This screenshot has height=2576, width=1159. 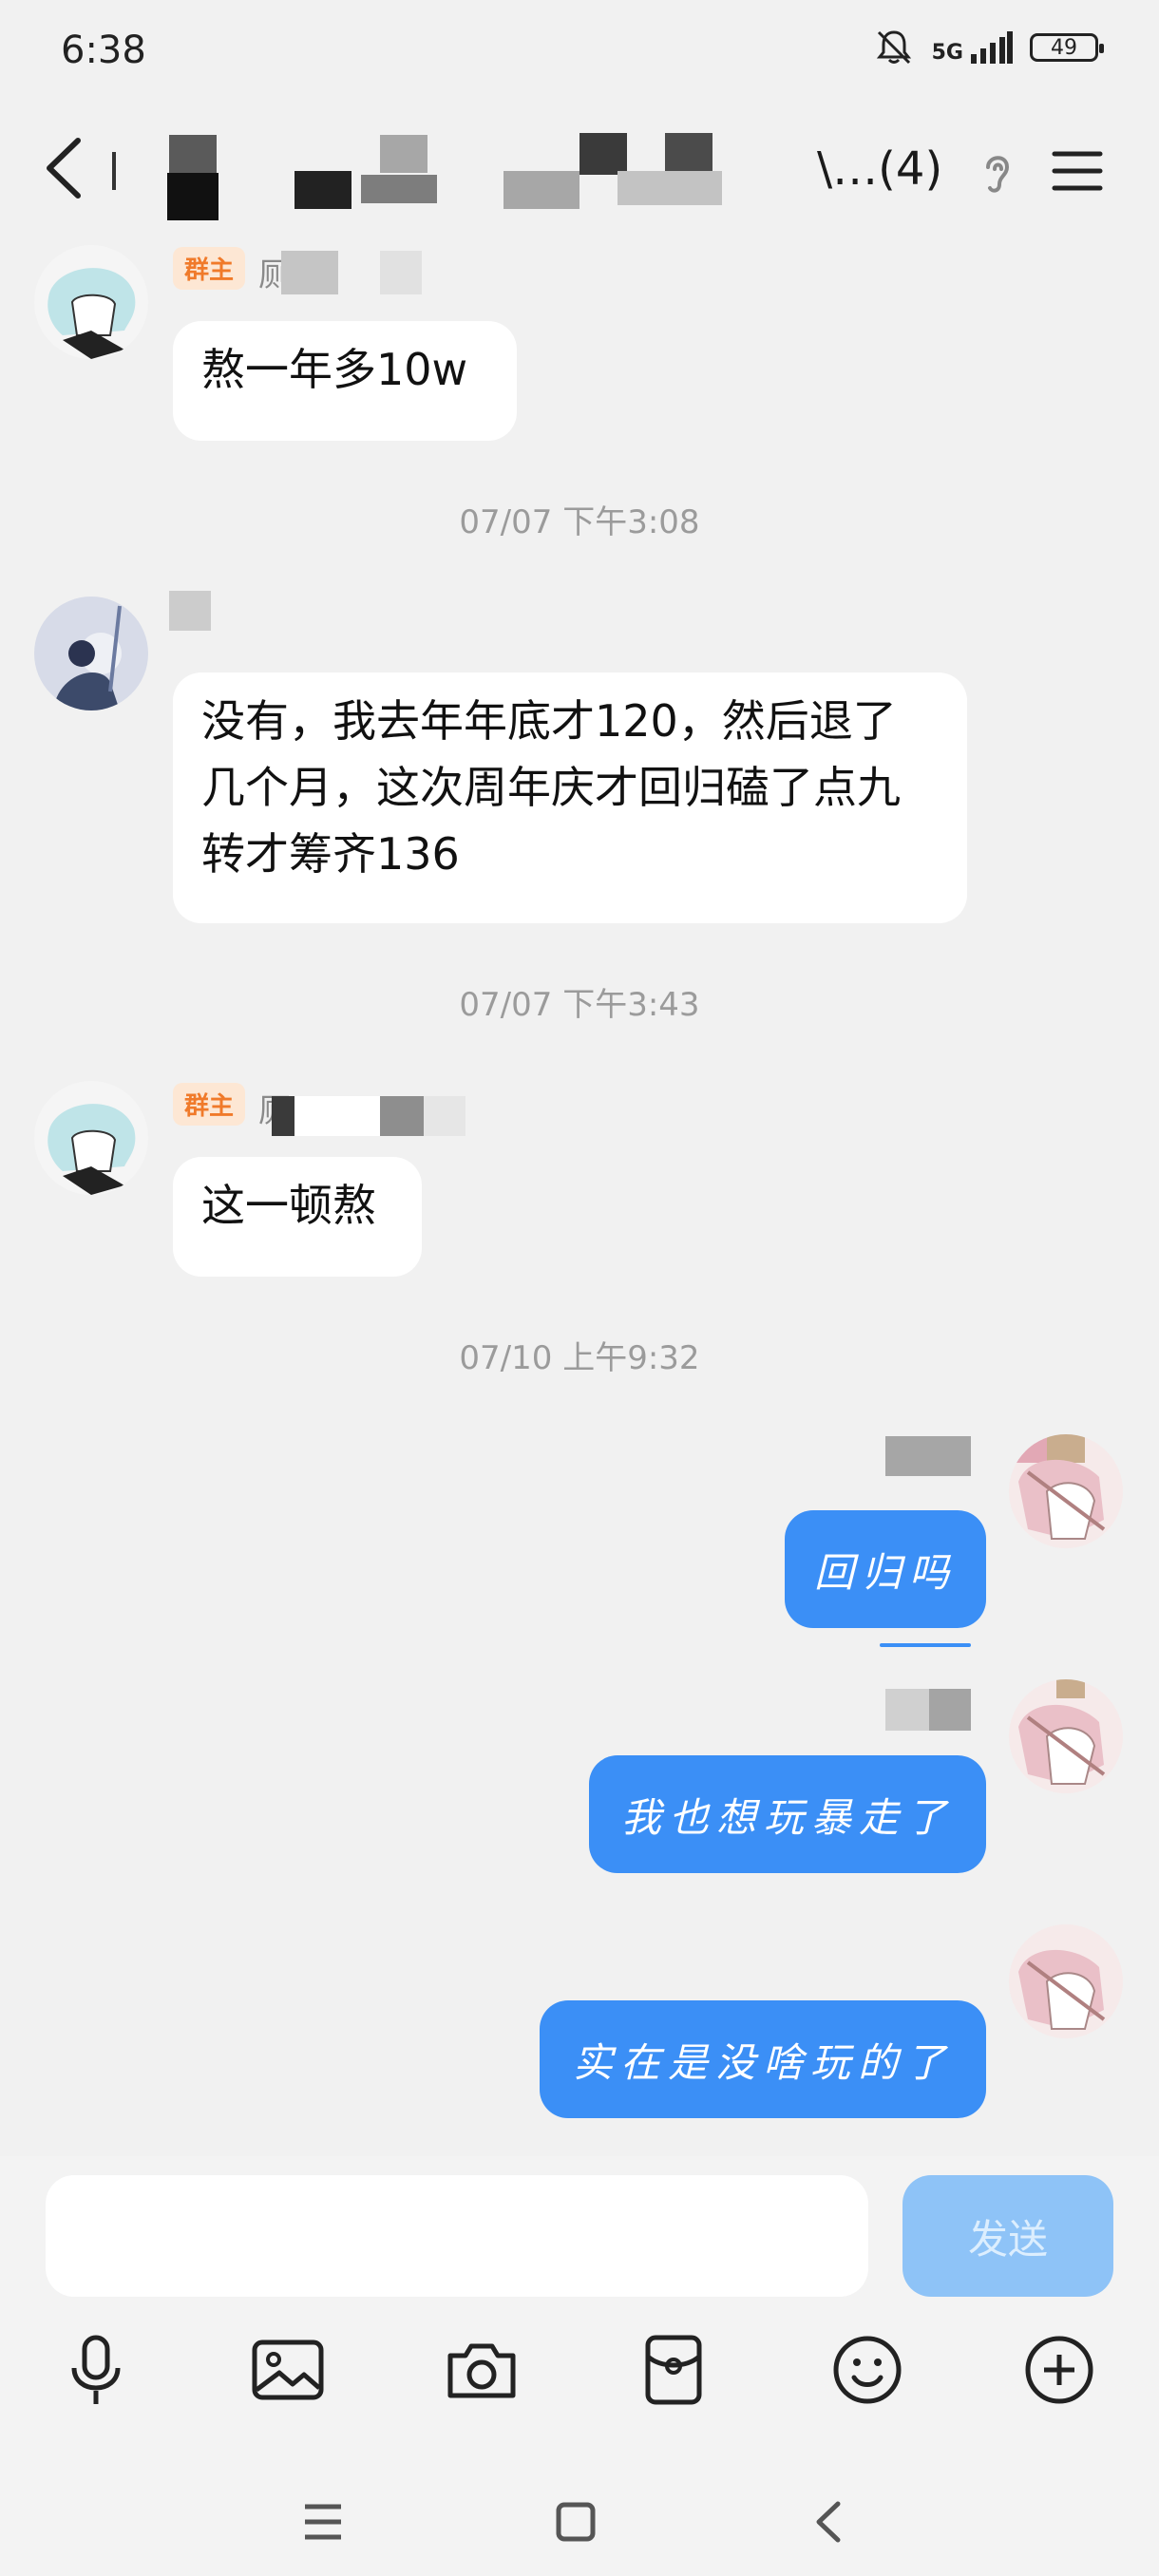 I want to click on battery-icon: 49, so click(x=1067, y=47).